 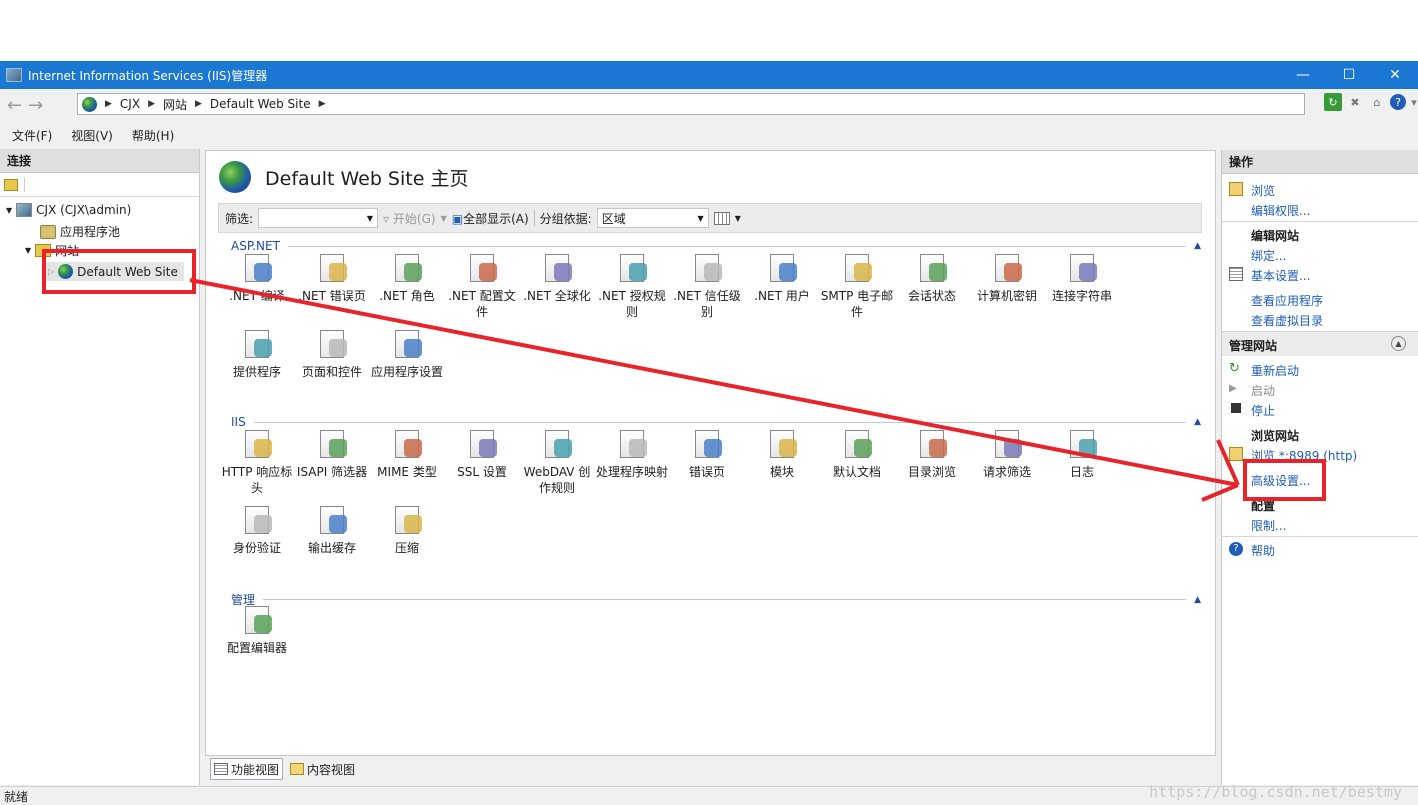 I want to click on help-icon: ?, so click(x=1398, y=102).